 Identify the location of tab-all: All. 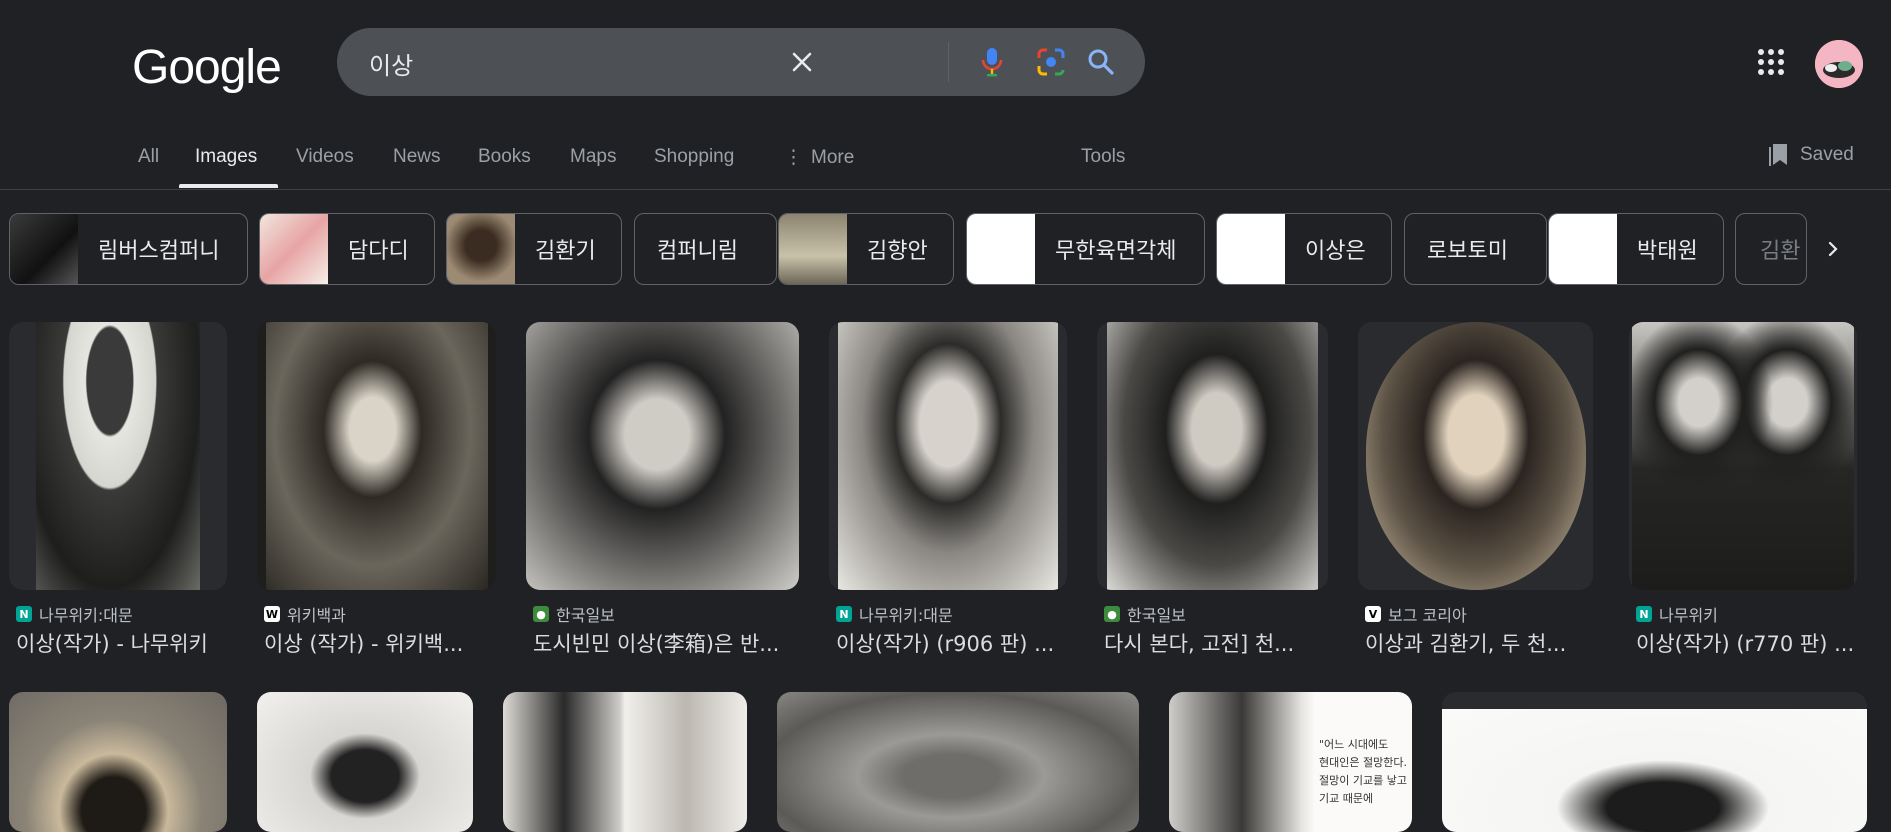
(148, 157).